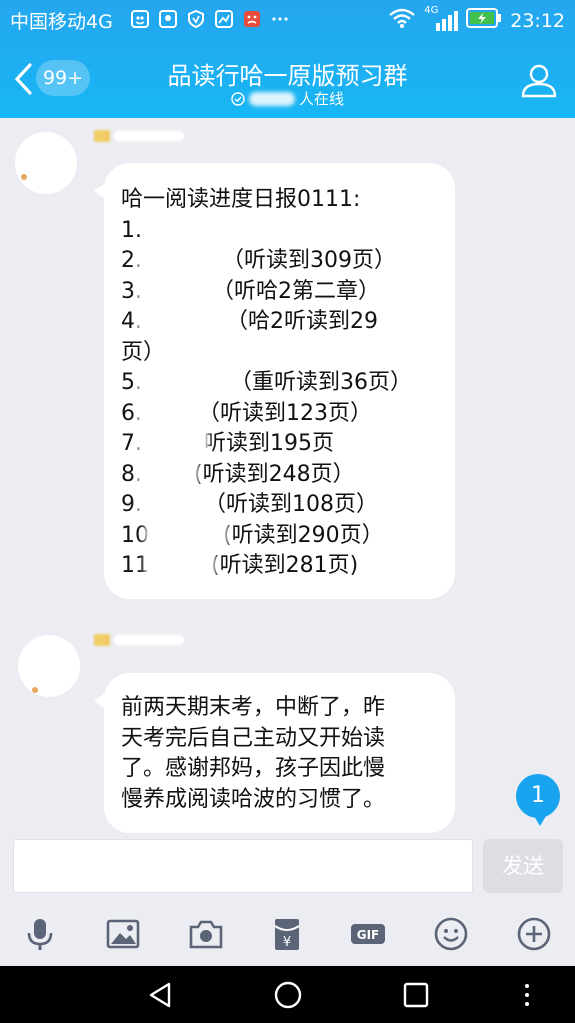 Image resolution: width=575 pixels, height=1023 pixels. Describe the element at coordinates (253, 799) in the screenshot. I see `message-line: 慢养成阅读哈波的习惯了。` at that location.